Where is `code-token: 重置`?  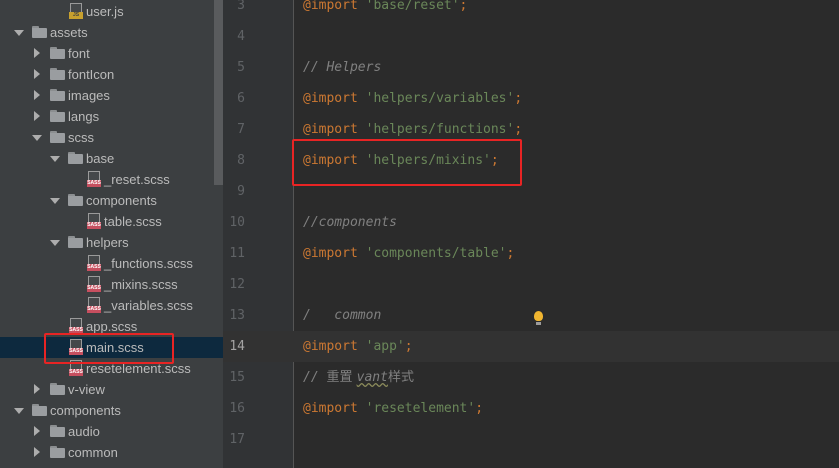
code-token: 重置 is located at coordinates (341, 377).